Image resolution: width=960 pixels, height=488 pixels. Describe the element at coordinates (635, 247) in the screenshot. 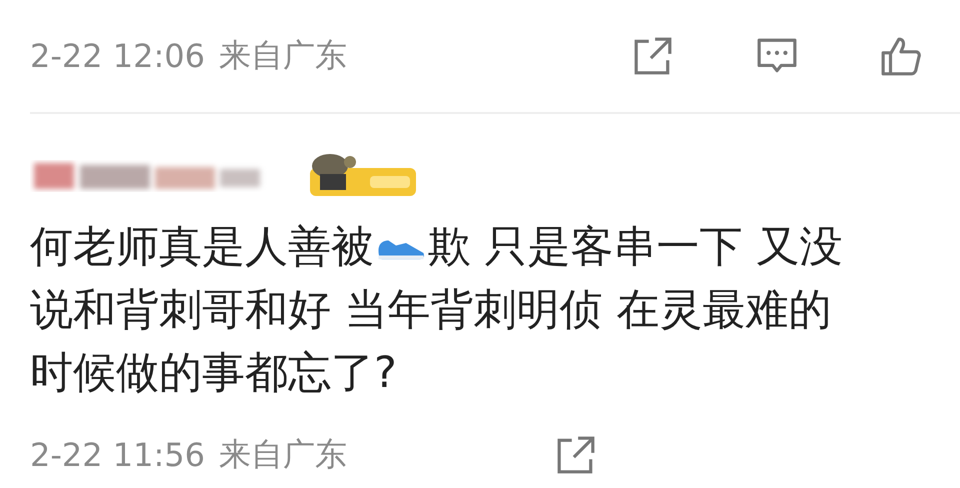

I see `comment-text: 欺 只是客串一下 又没` at that location.